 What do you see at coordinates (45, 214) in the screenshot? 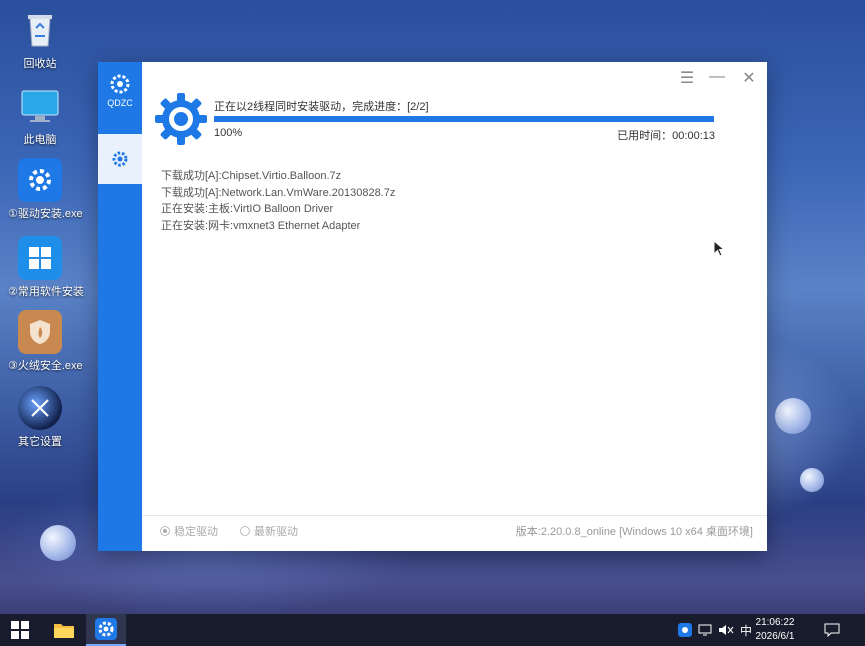
I see `desktop-icon-label: ①驱动安装.exe` at bounding box center [45, 214].